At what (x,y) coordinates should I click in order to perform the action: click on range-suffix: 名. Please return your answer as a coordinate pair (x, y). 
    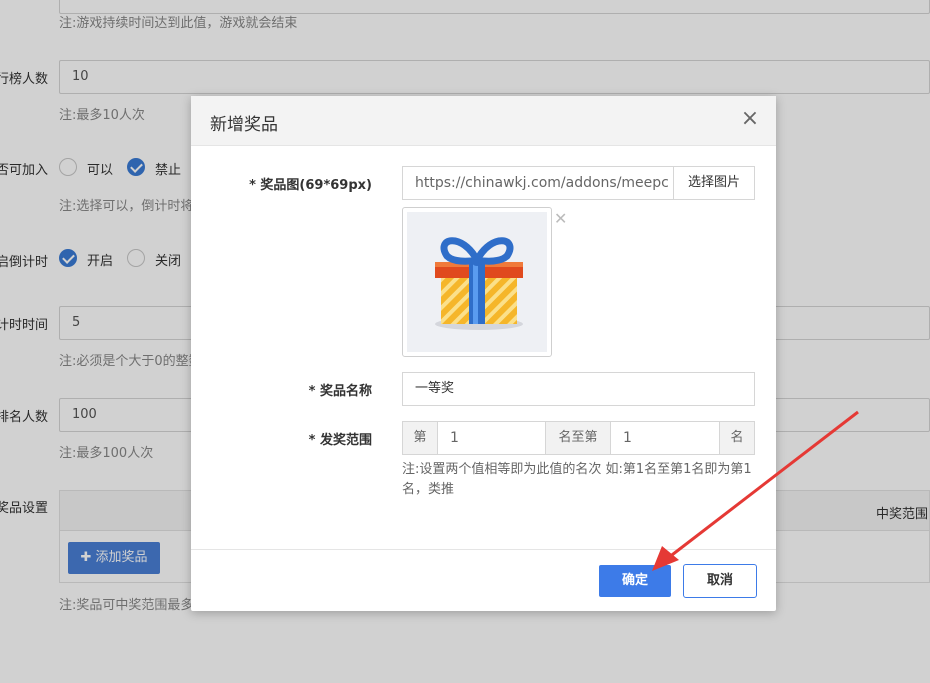
    Looking at the image, I should click on (737, 438).